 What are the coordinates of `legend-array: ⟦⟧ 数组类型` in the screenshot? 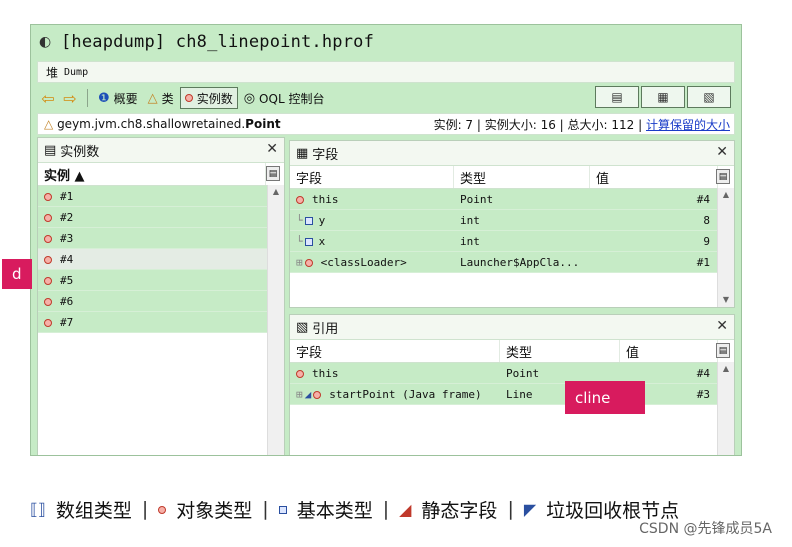 It's located at (81, 510).